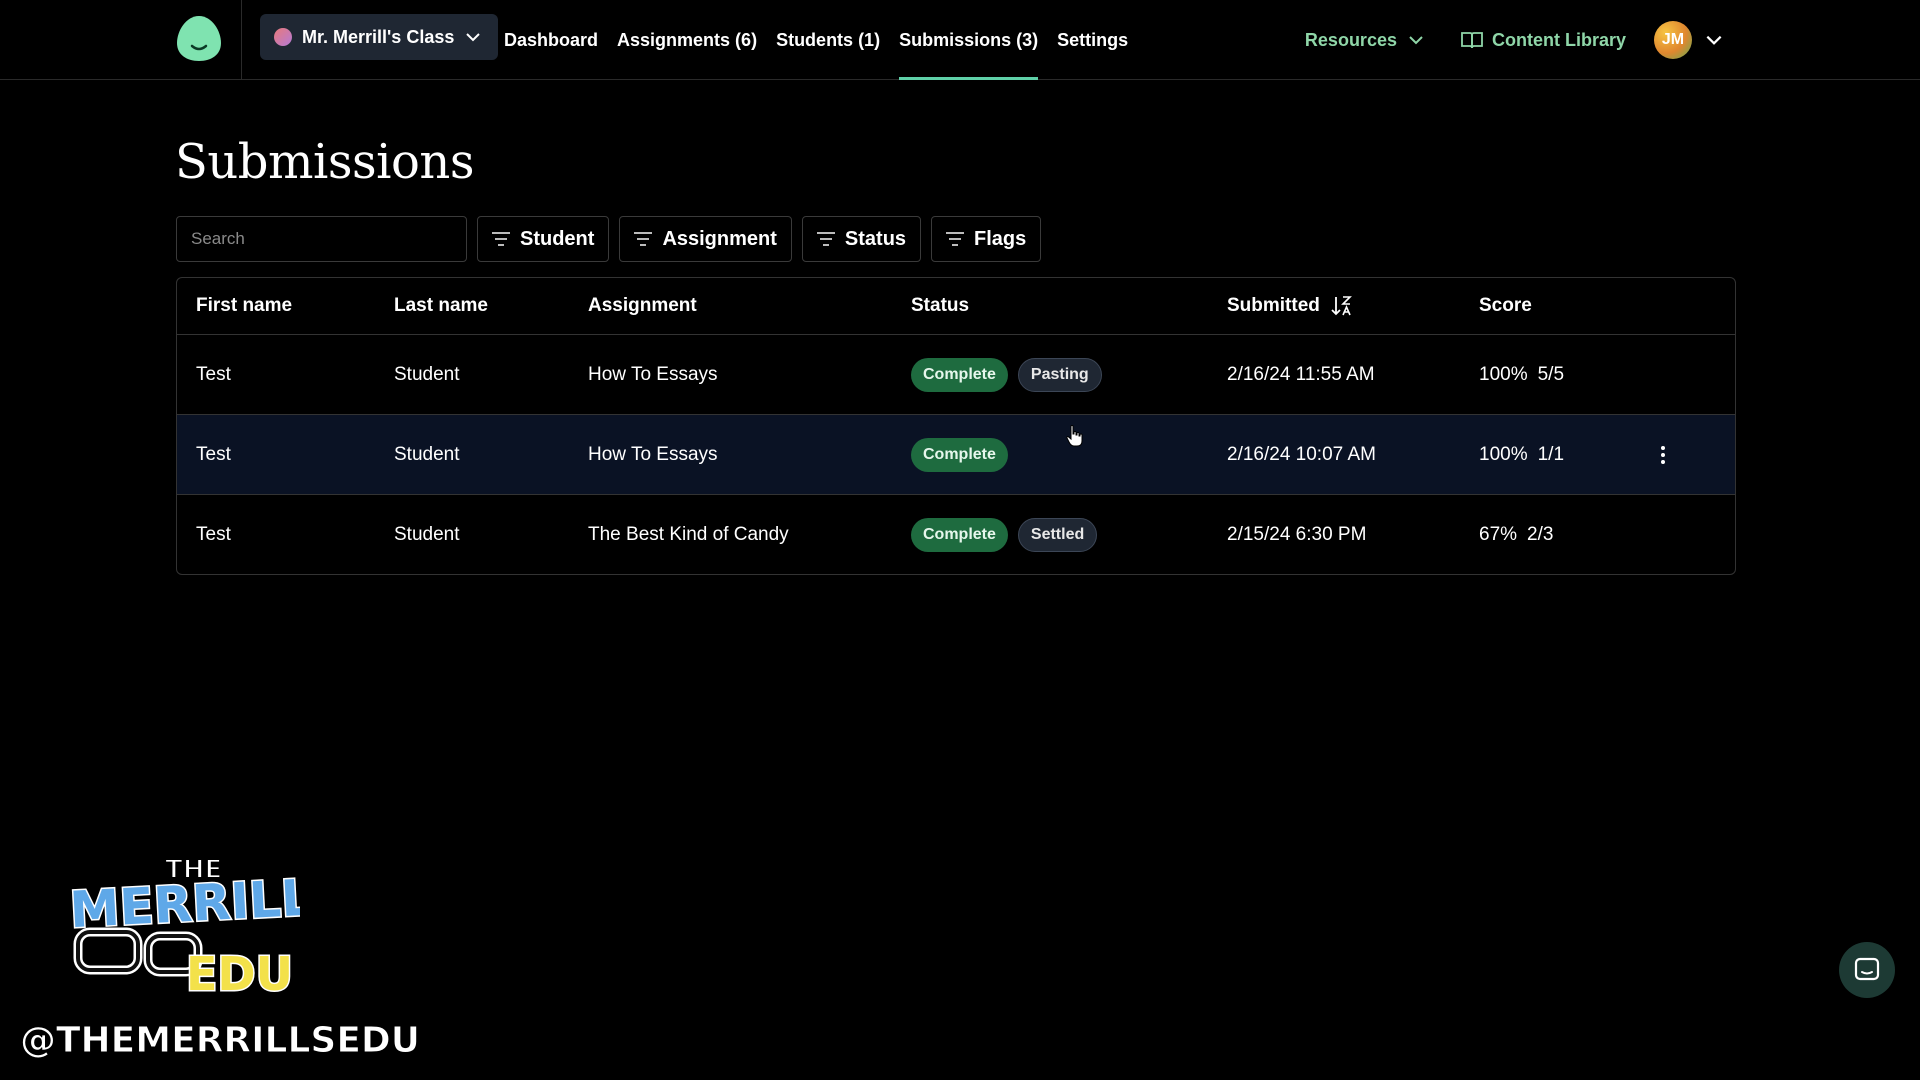 The image size is (1920, 1080). What do you see at coordinates (1551, 454) in the screenshot?
I see `score-fraction: 1/1` at bounding box center [1551, 454].